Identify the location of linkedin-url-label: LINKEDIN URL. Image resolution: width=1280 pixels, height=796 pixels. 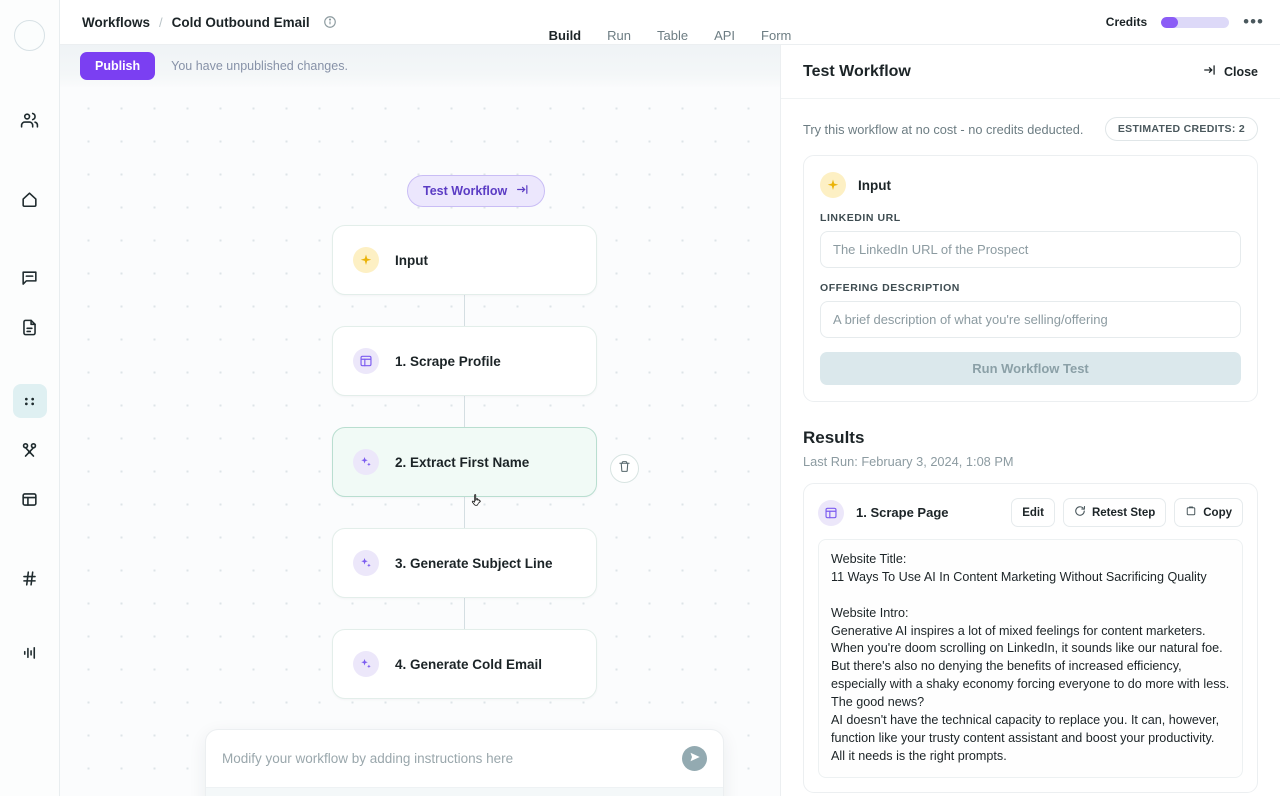
(860, 218).